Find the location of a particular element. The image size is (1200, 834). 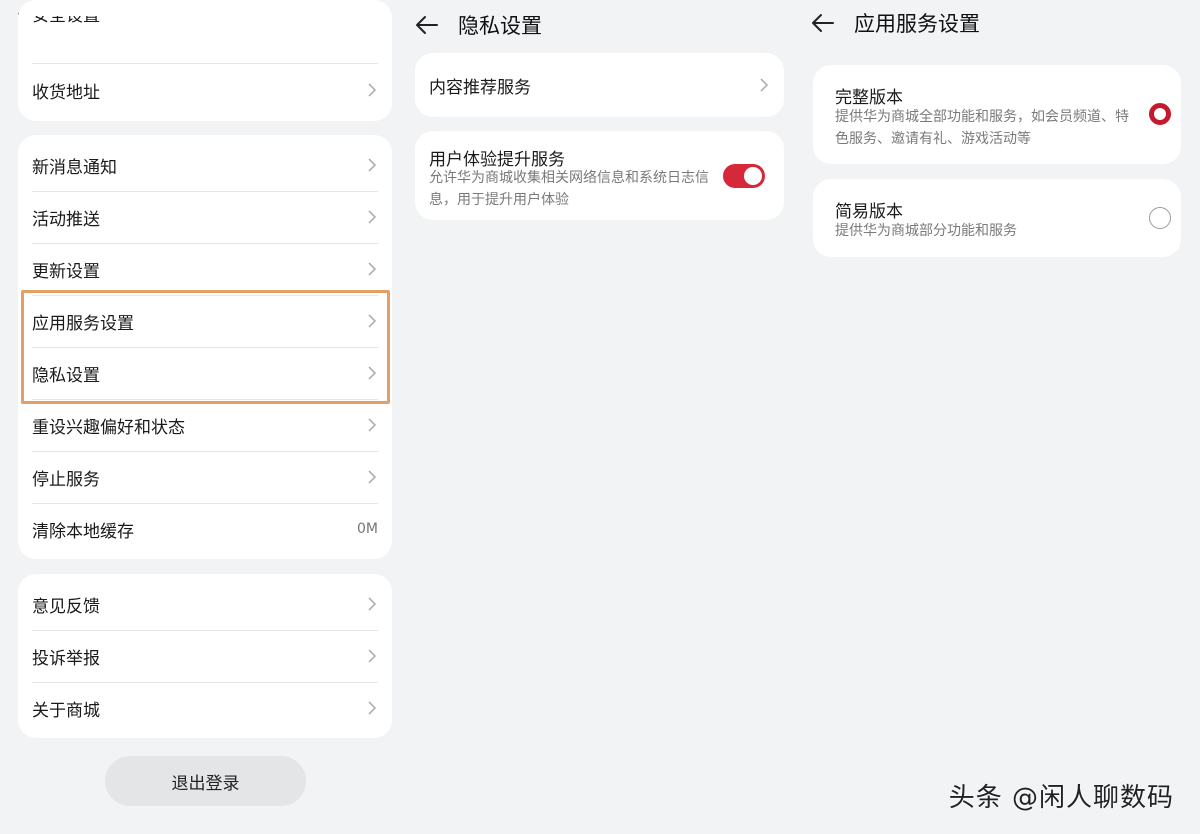

full-version-radio is located at coordinates (1160, 114).